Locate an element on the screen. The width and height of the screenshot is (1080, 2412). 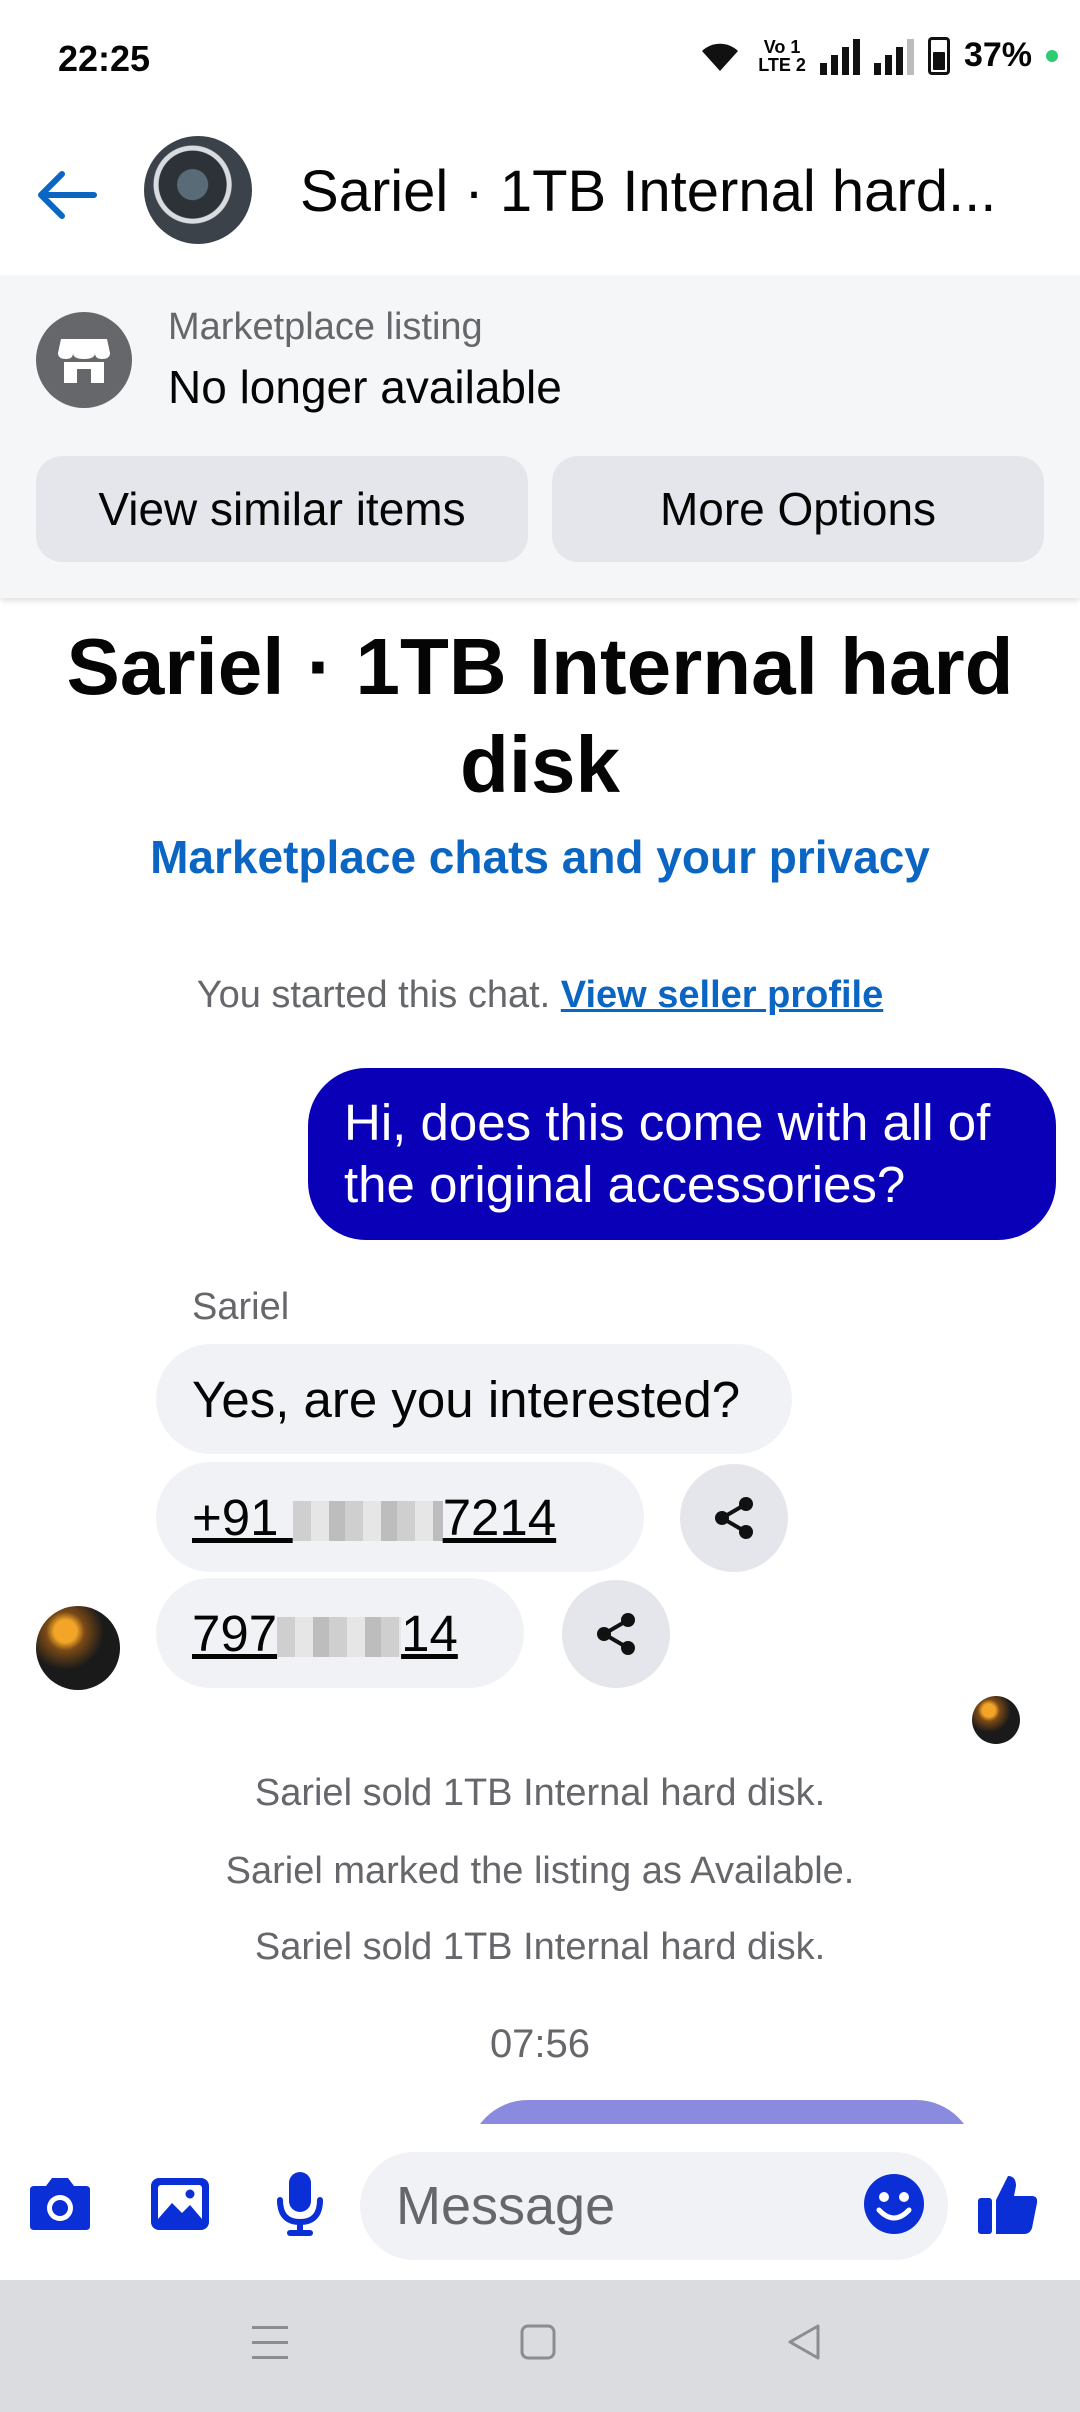
phone-number-link: +91 7214 is located at coordinates (374, 1517).